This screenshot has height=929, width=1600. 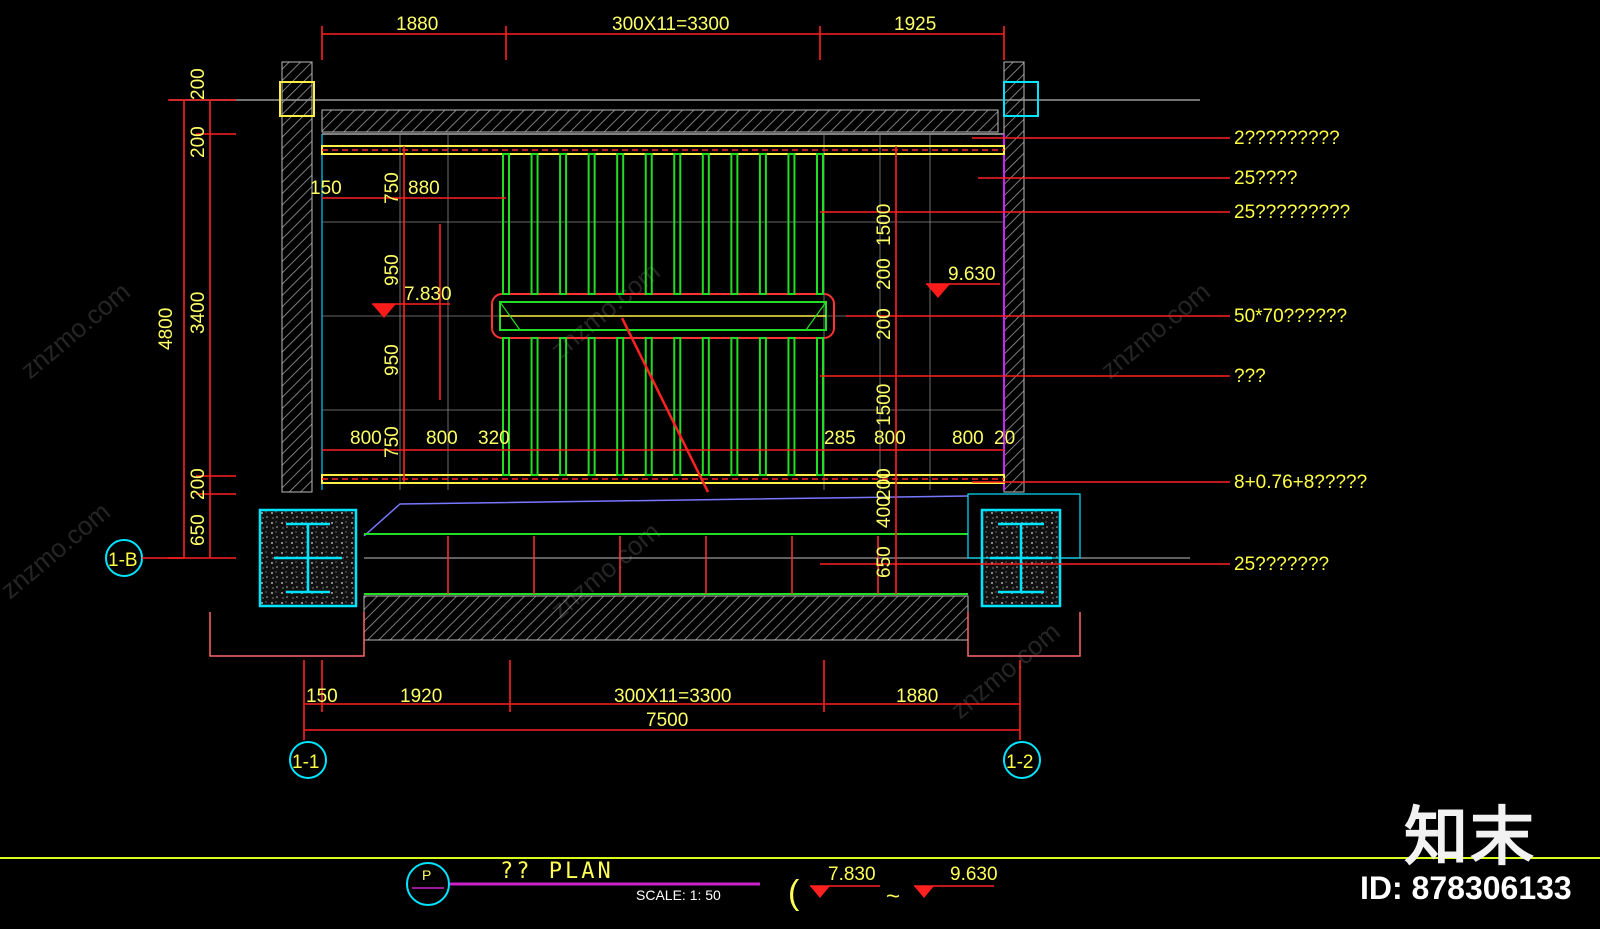 I want to click on dim-stair: 20, so click(x=1004, y=438).